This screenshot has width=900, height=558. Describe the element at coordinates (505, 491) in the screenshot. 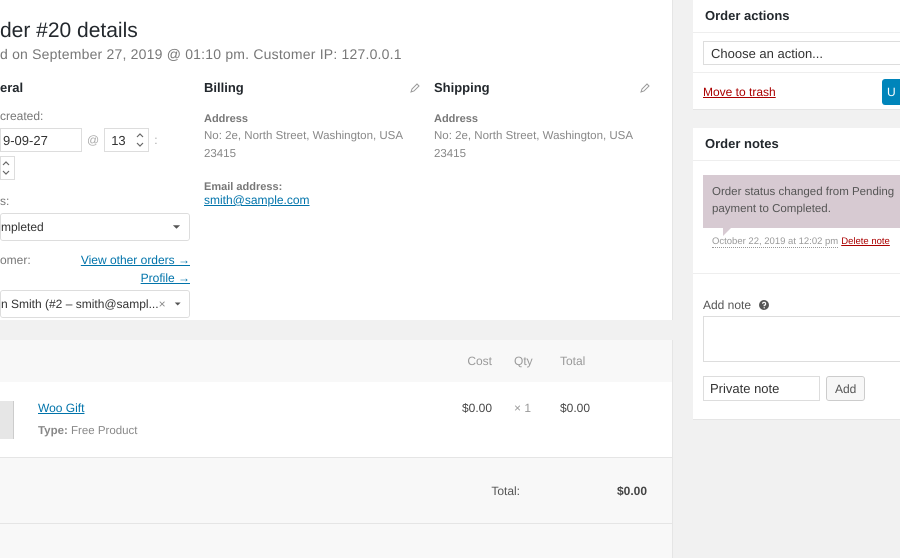

I see `total-label: Total:` at that location.